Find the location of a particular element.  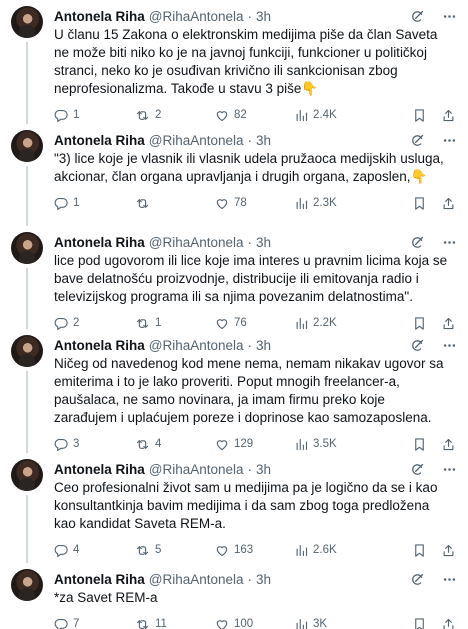

views-button: 3.5K is located at coordinates (334, 444).